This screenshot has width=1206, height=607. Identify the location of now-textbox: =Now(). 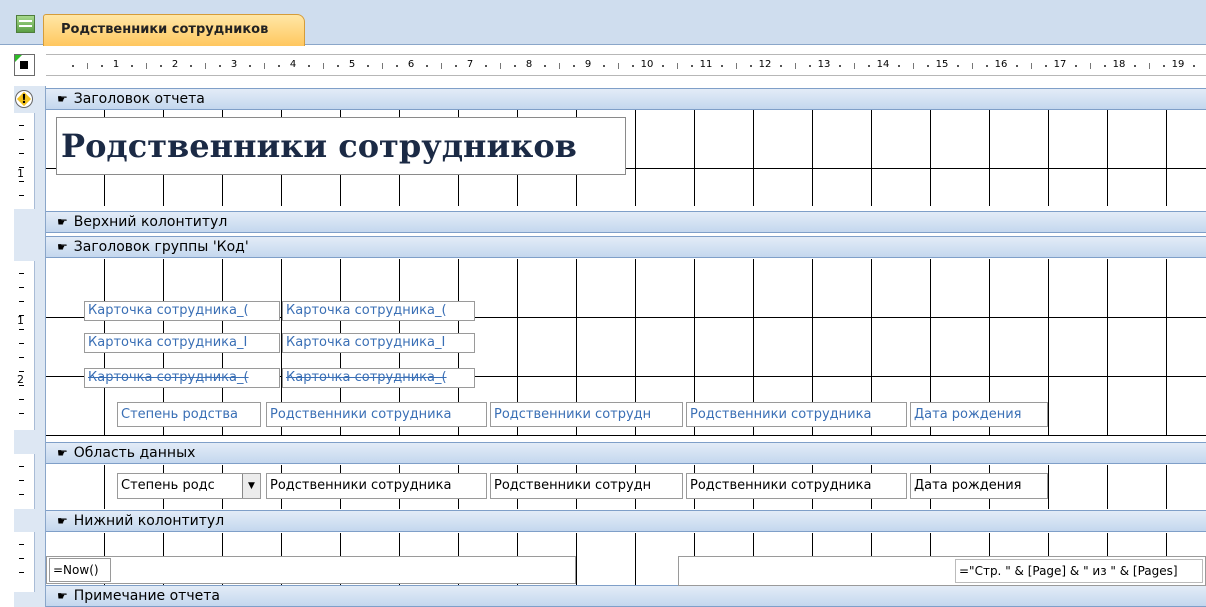
(80, 570).